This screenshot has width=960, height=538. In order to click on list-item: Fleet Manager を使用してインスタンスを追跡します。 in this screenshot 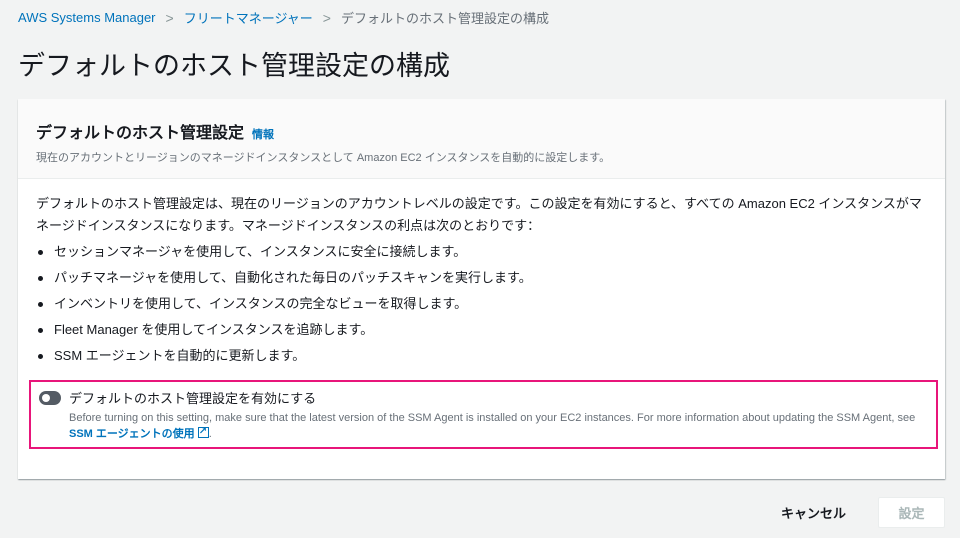, I will do `click(481, 330)`.